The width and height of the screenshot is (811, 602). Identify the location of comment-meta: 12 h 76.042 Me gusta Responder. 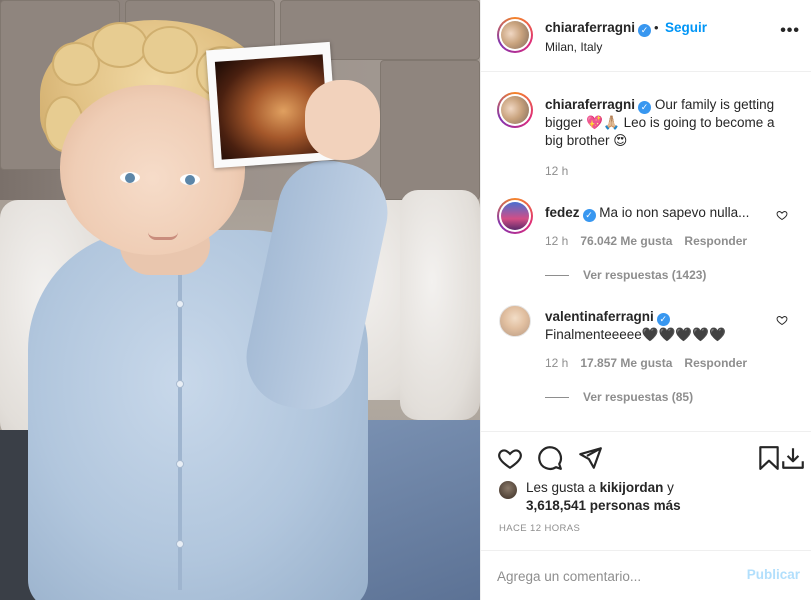
(652, 241).